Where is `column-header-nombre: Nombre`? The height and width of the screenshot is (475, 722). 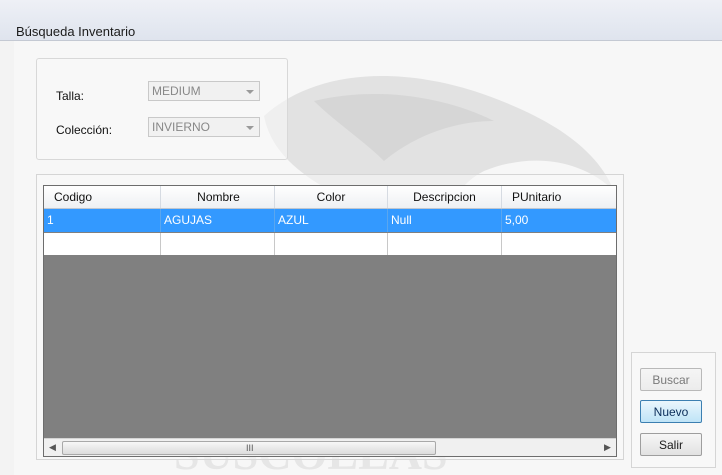 column-header-nombre: Nombre is located at coordinates (218, 197).